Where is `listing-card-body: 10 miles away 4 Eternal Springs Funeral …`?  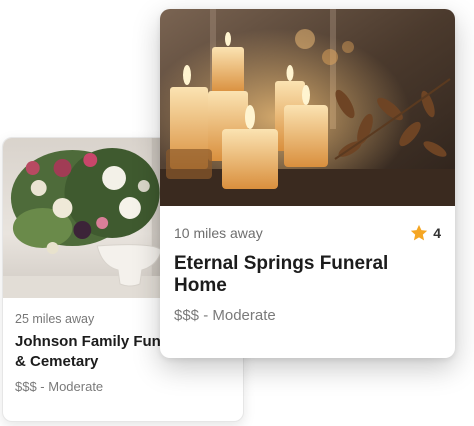 listing-card-body: 10 miles away 4 Eternal Springs Funeral … is located at coordinates (307, 270).